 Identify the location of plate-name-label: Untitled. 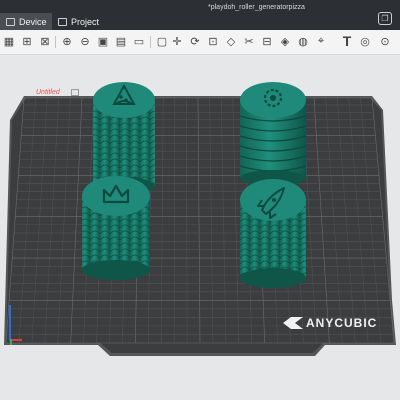
(48, 92).